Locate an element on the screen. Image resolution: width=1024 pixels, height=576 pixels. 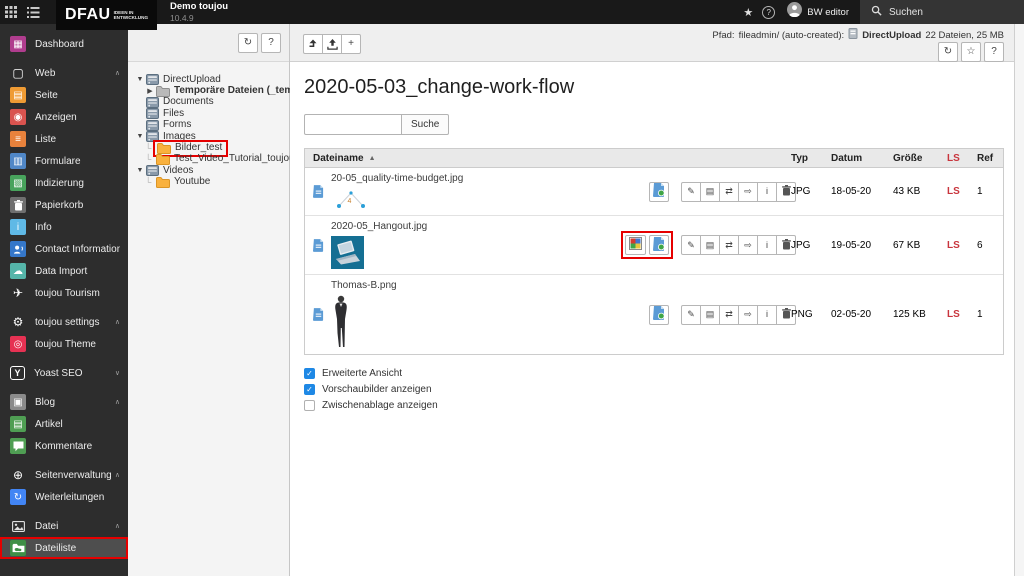
sidebar-item-seite: ▤ Seite is located at coordinates (64, 95).